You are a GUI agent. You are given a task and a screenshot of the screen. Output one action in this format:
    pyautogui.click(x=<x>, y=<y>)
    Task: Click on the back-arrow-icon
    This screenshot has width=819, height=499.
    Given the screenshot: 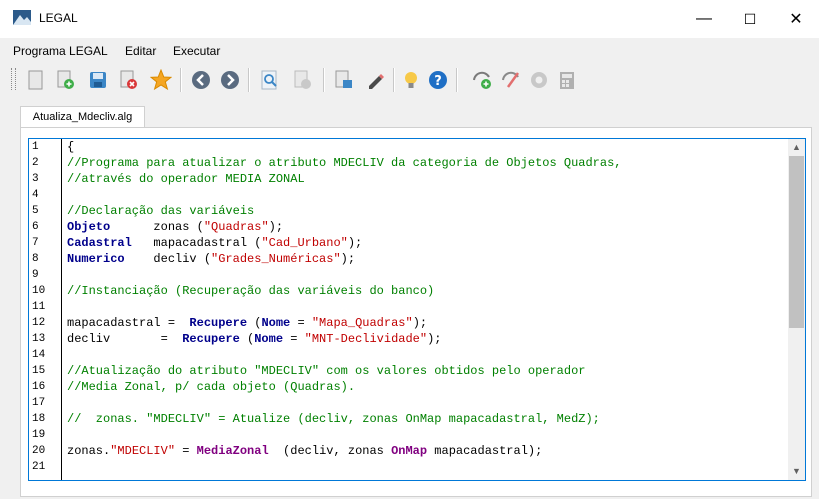 What is the action you would take?
    pyautogui.click(x=201, y=80)
    